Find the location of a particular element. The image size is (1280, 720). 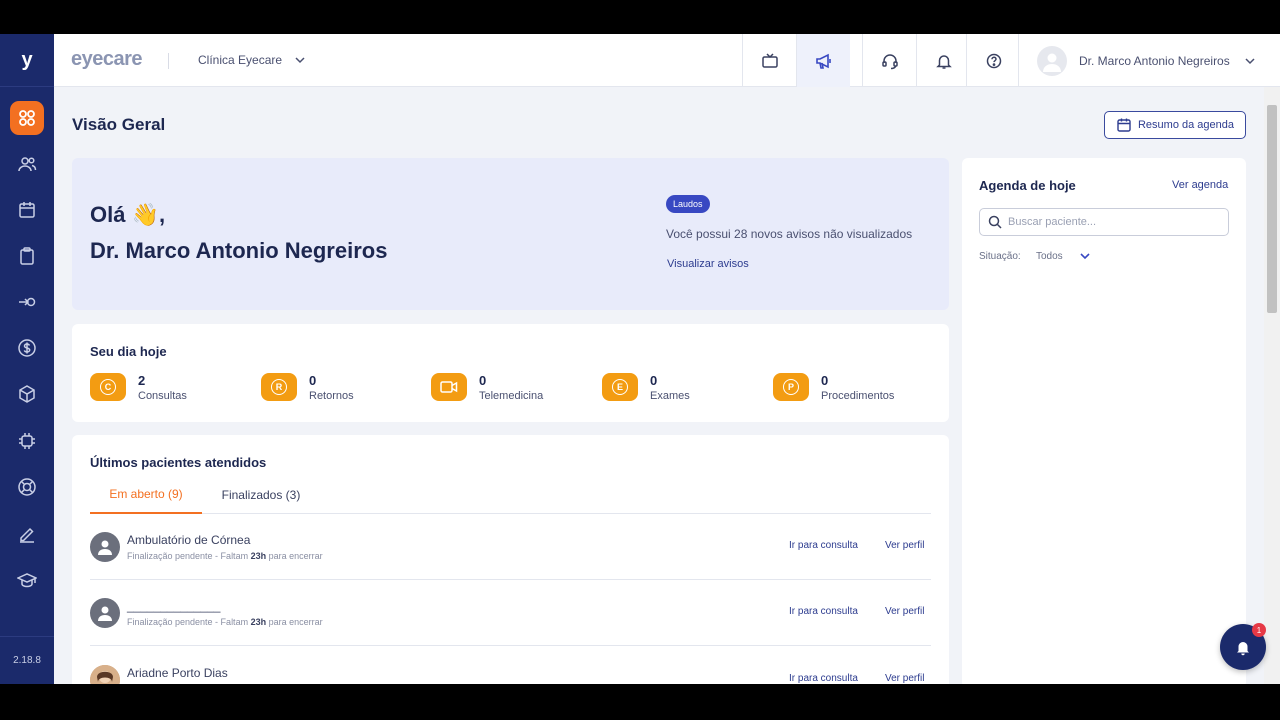

tab-finalizados: Finalizados (3) is located at coordinates (261, 495).